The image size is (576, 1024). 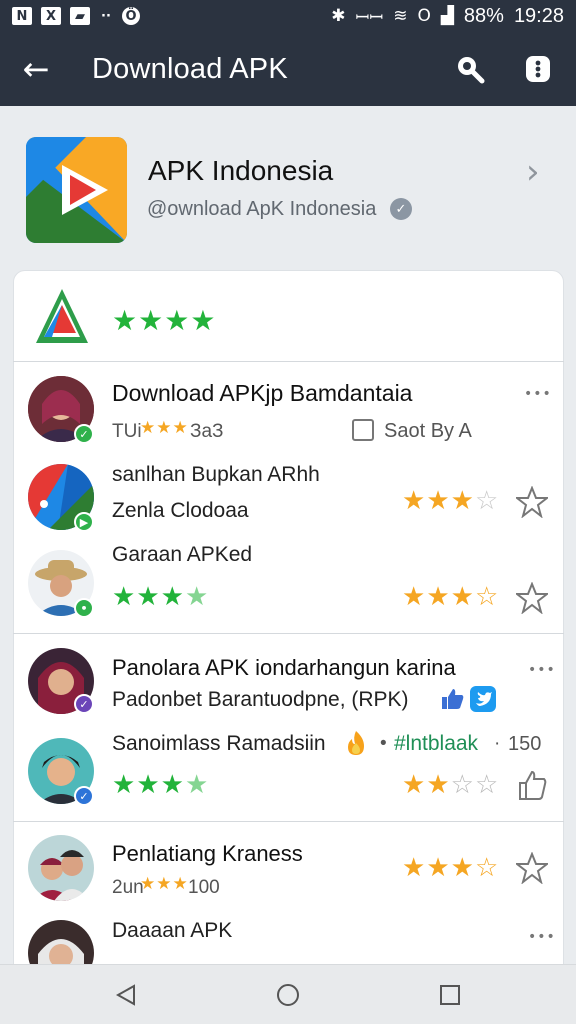 What do you see at coordinates (356, 743) in the screenshot?
I see `fire-icon` at bounding box center [356, 743].